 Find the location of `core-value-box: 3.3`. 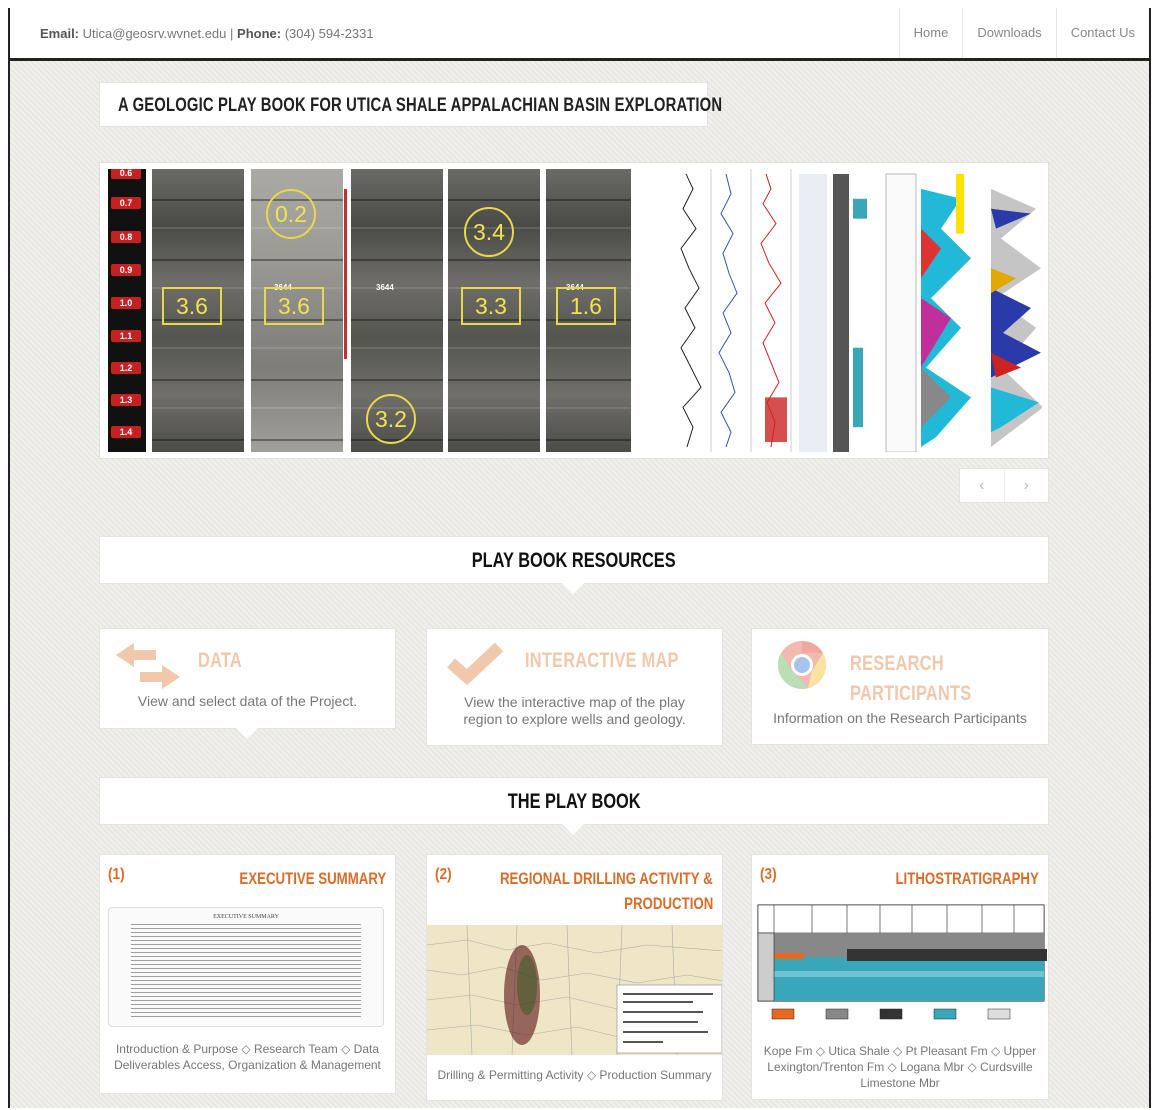

core-value-box: 3.3 is located at coordinates (491, 306).